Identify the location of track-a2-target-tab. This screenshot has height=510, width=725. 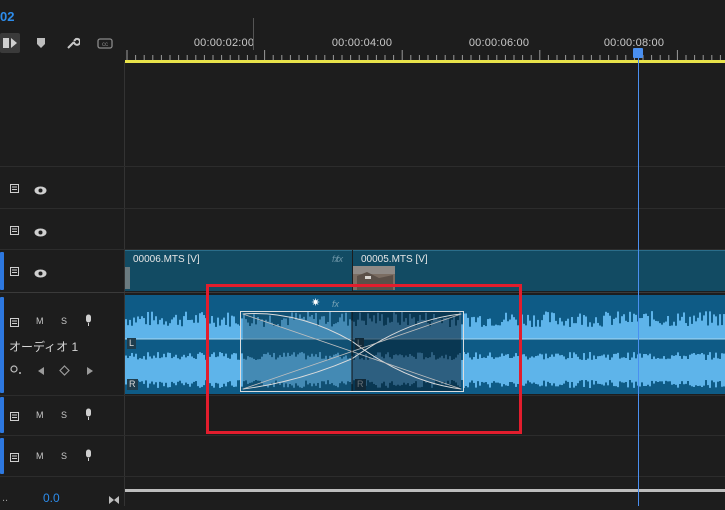
(2, 415).